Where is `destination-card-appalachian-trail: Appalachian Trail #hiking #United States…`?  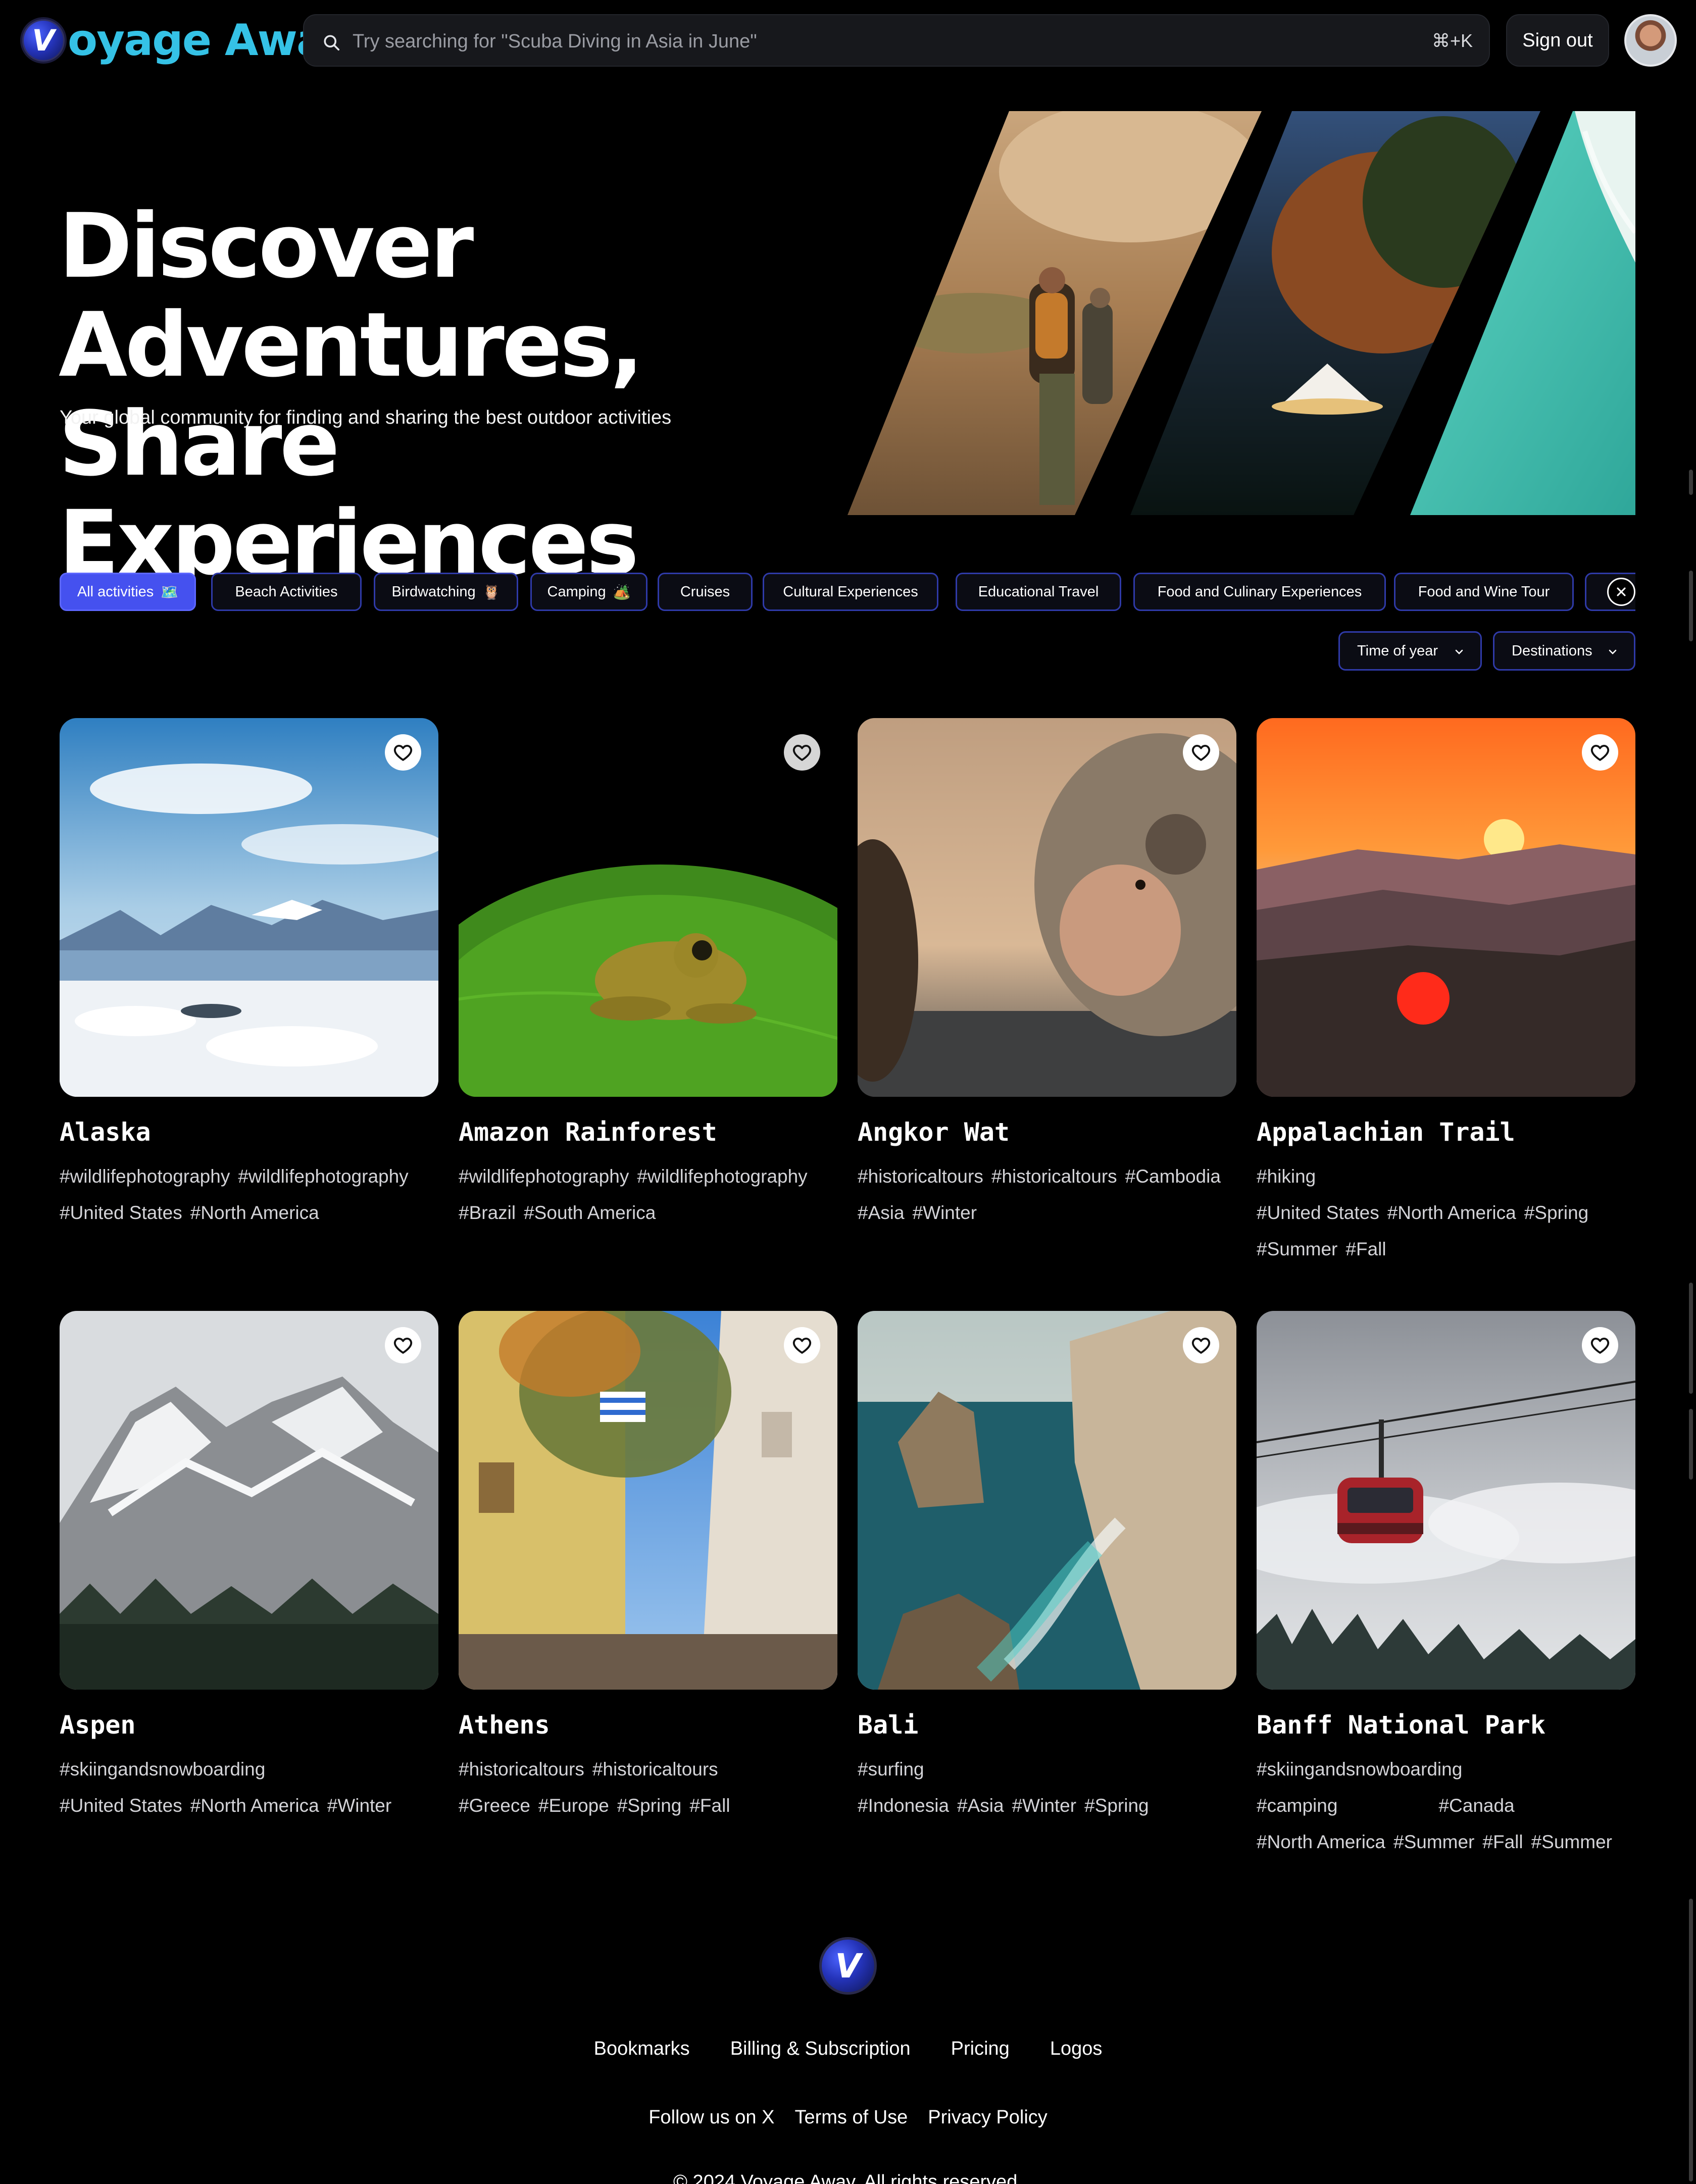
destination-card-appalachian-trail: Appalachian Trail #hiking #United States… is located at coordinates (1446, 992).